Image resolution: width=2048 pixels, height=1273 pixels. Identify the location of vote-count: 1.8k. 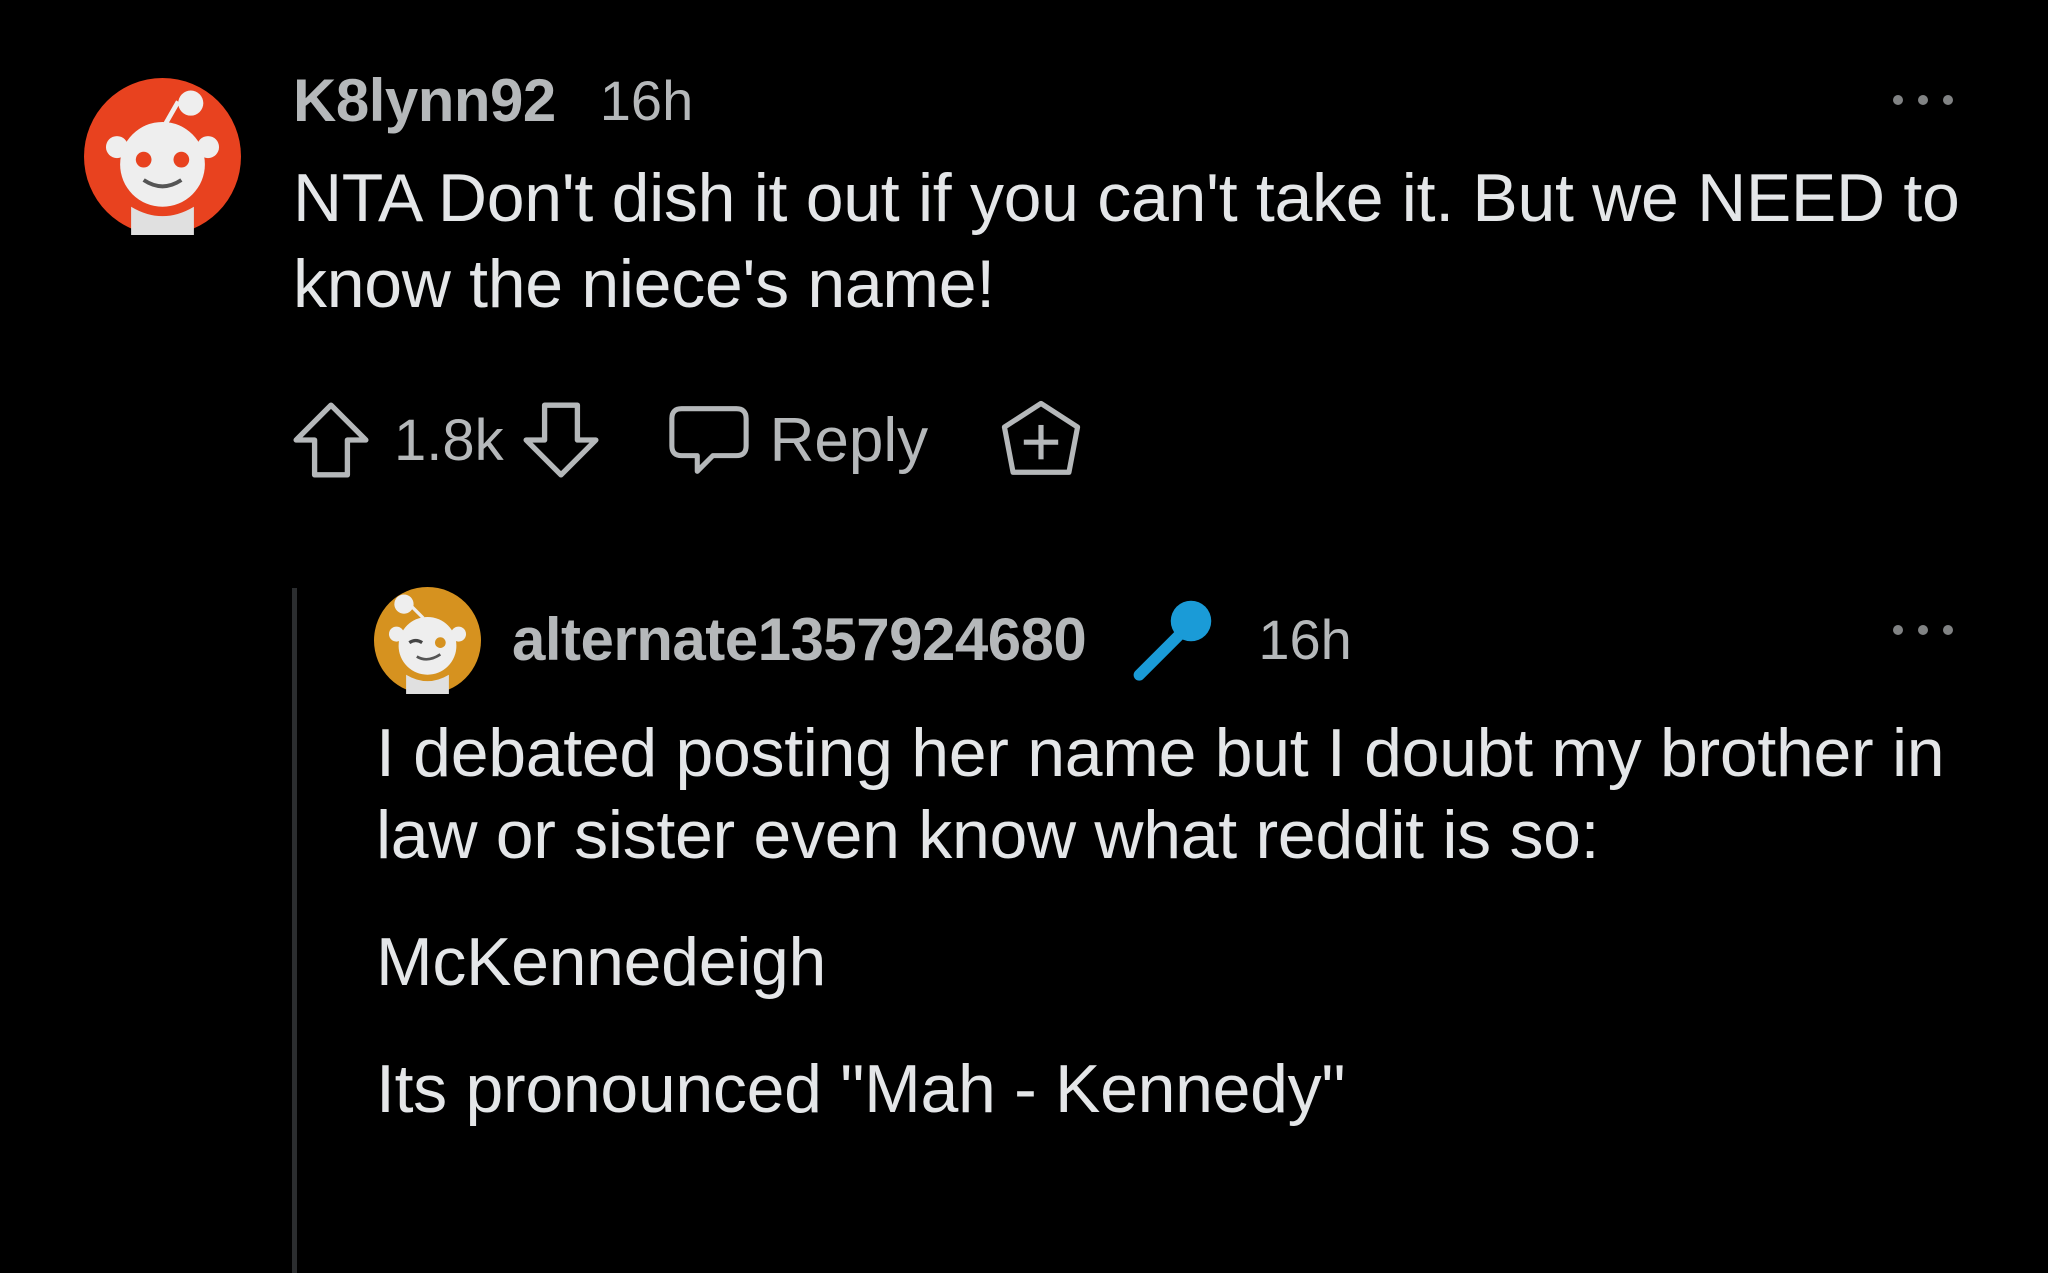
(449, 440).